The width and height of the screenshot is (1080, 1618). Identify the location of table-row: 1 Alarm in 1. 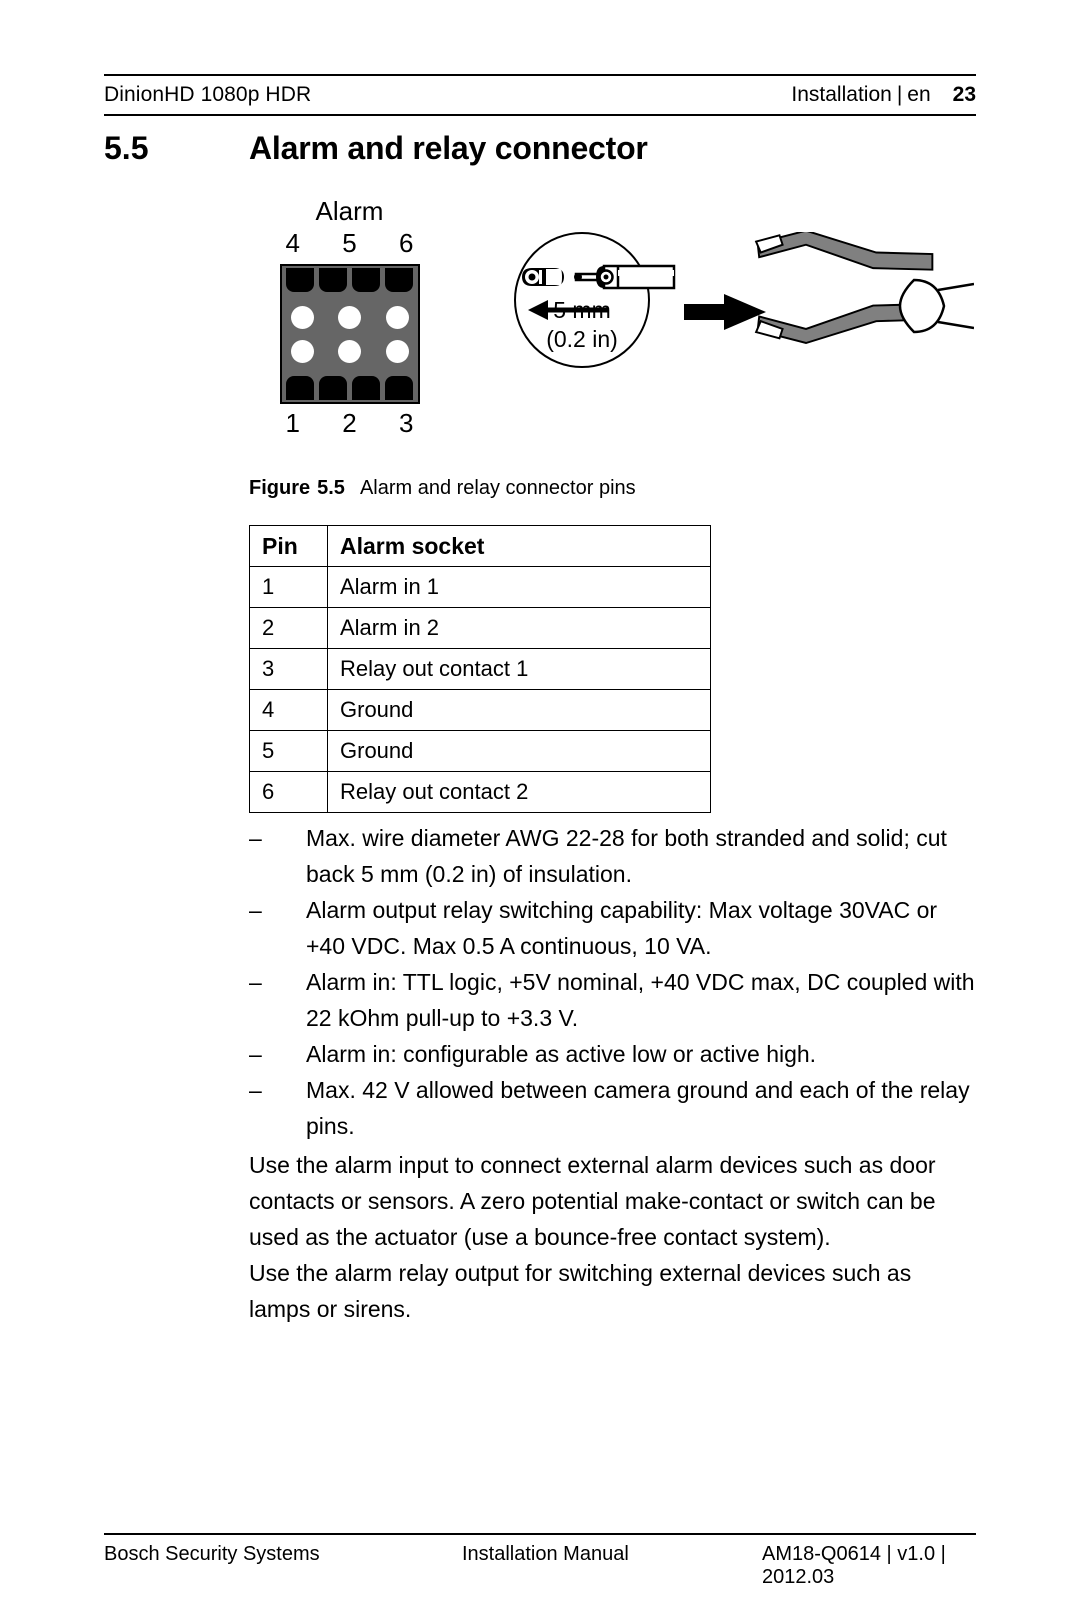
(480, 587).